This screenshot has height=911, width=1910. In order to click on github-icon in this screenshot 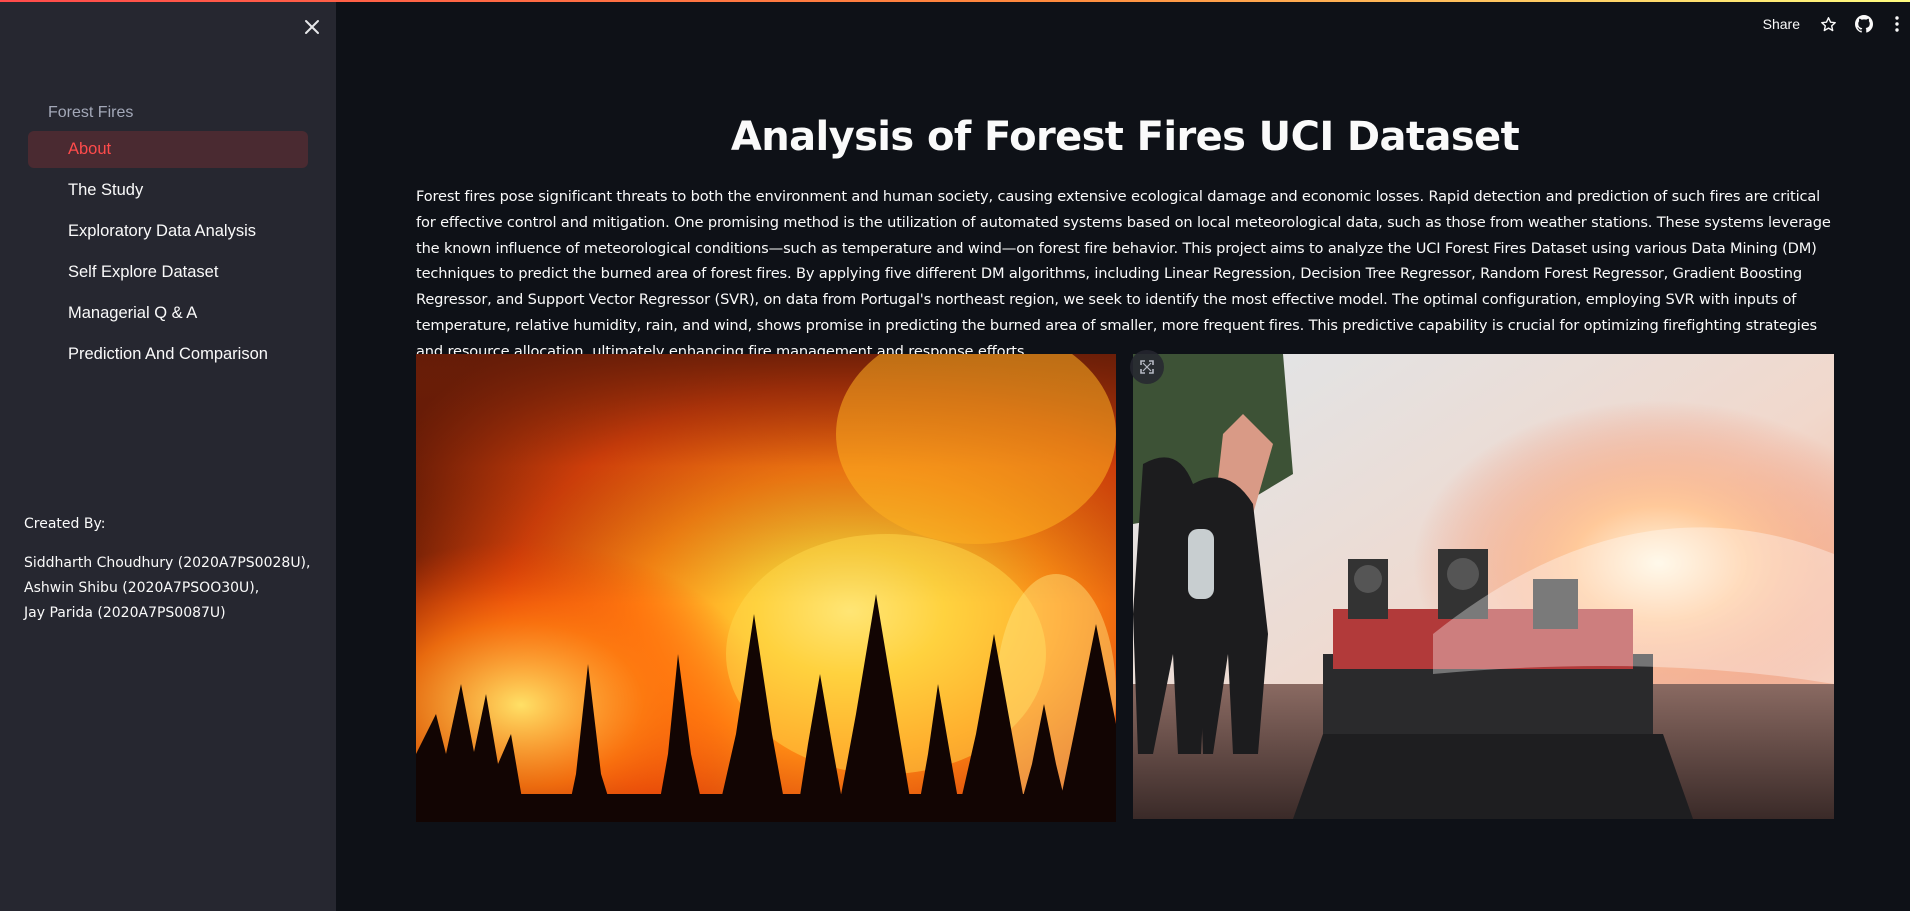, I will do `click(1864, 24)`.